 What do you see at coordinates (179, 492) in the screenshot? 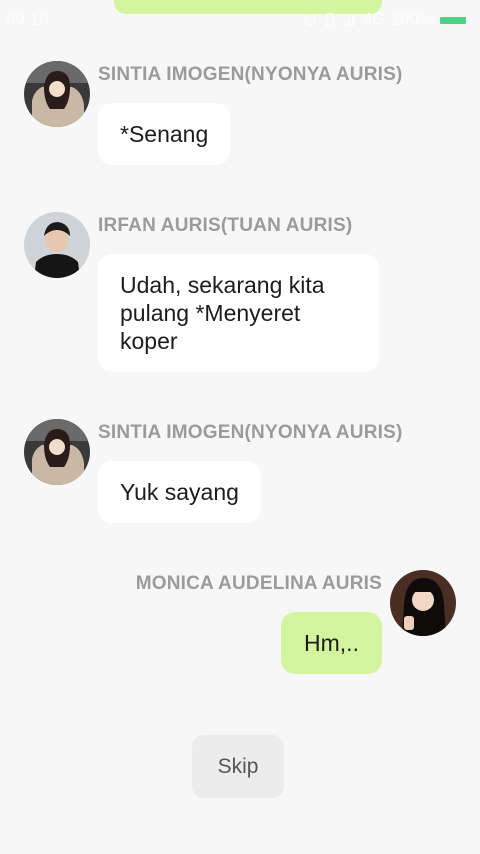
I see `message-bubble: Yuk sayang` at bounding box center [179, 492].